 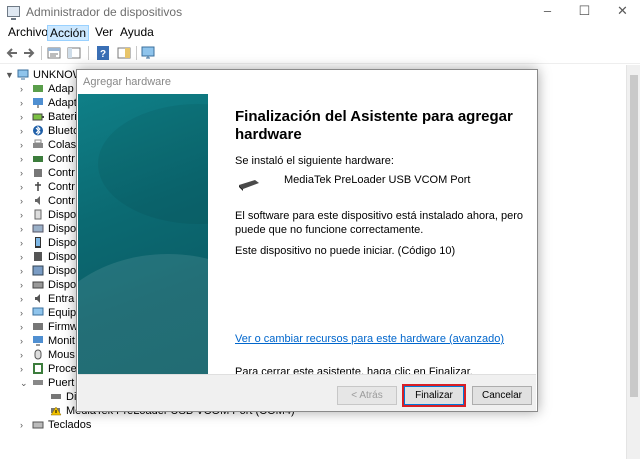 What do you see at coordinates (28, 33) in the screenshot?
I see `menu-archivo: Archivo` at bounding box center [28, 33].